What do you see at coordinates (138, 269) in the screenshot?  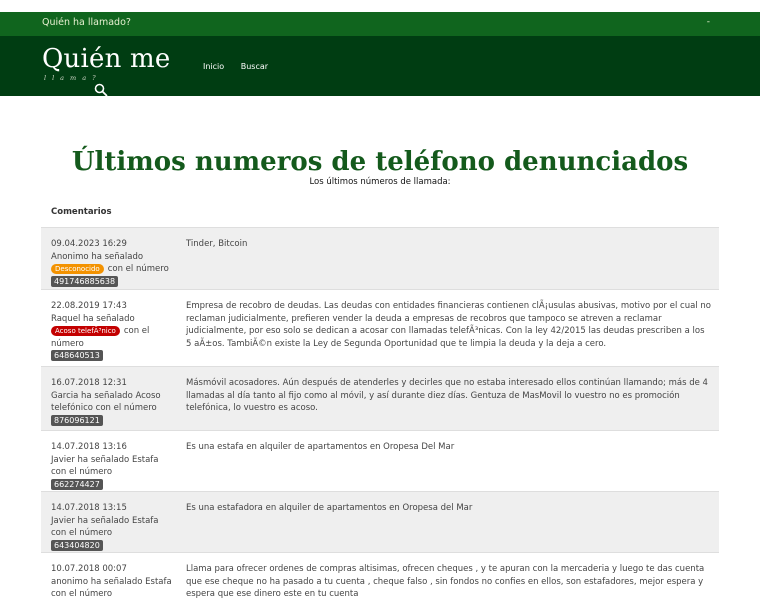 I see `row-tail-text: con el número` at bounding box center [138, 269].